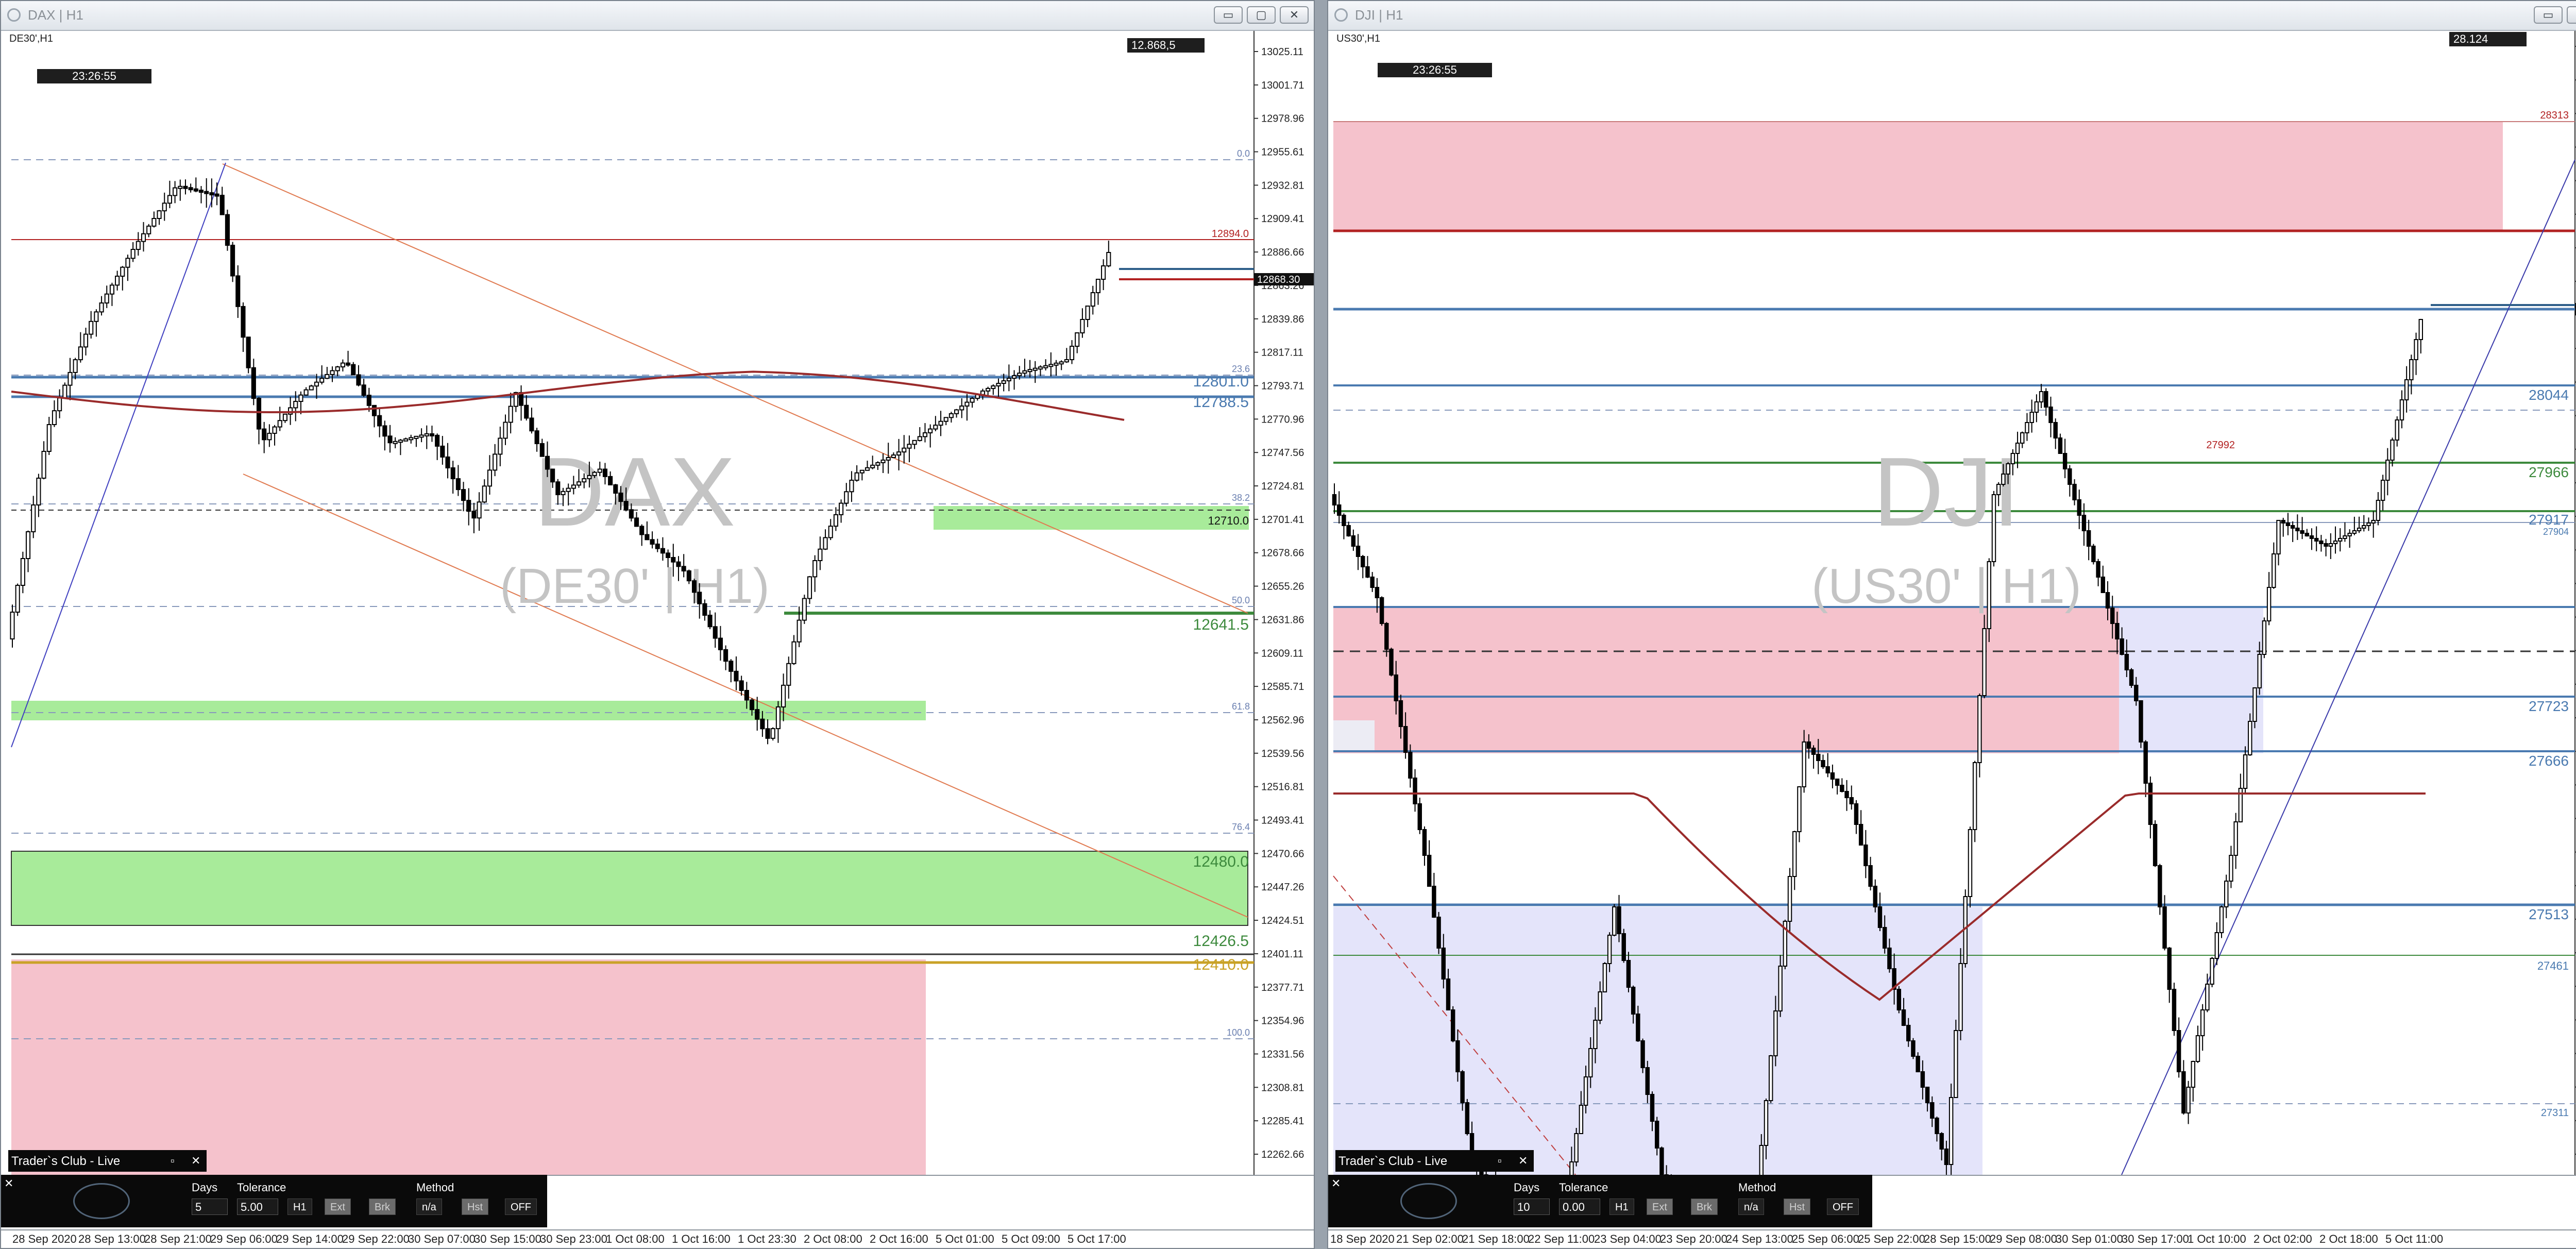 The image size is (2576, 1249). Describe the element at coordinates (1294, 15) in the screenshot. I see `close-button: ✕` at that location.